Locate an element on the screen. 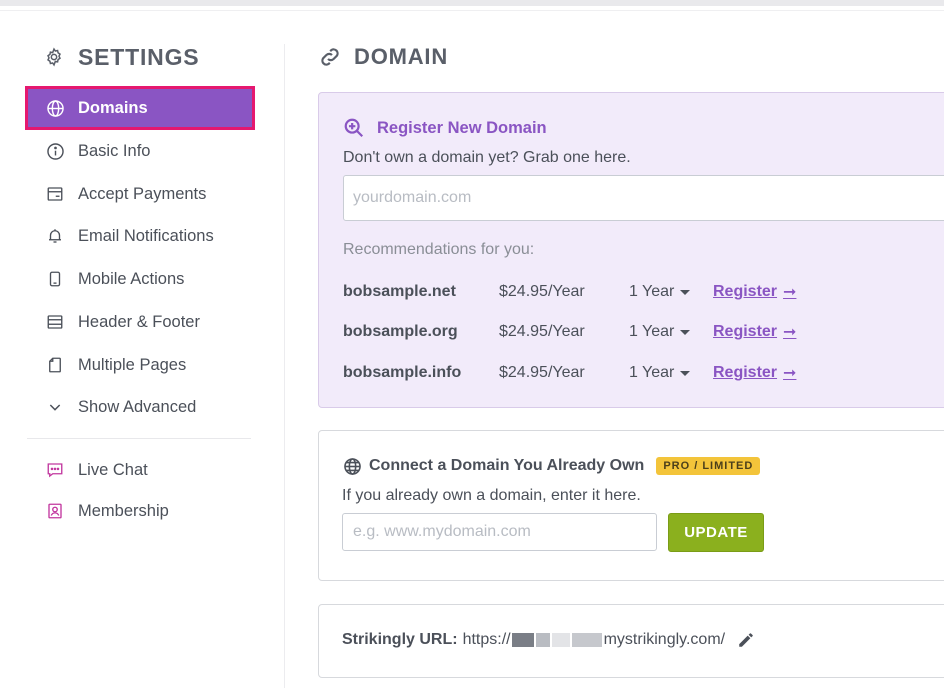  recommended-domain-name: bobsample.org is located at coordinates (400, 331).